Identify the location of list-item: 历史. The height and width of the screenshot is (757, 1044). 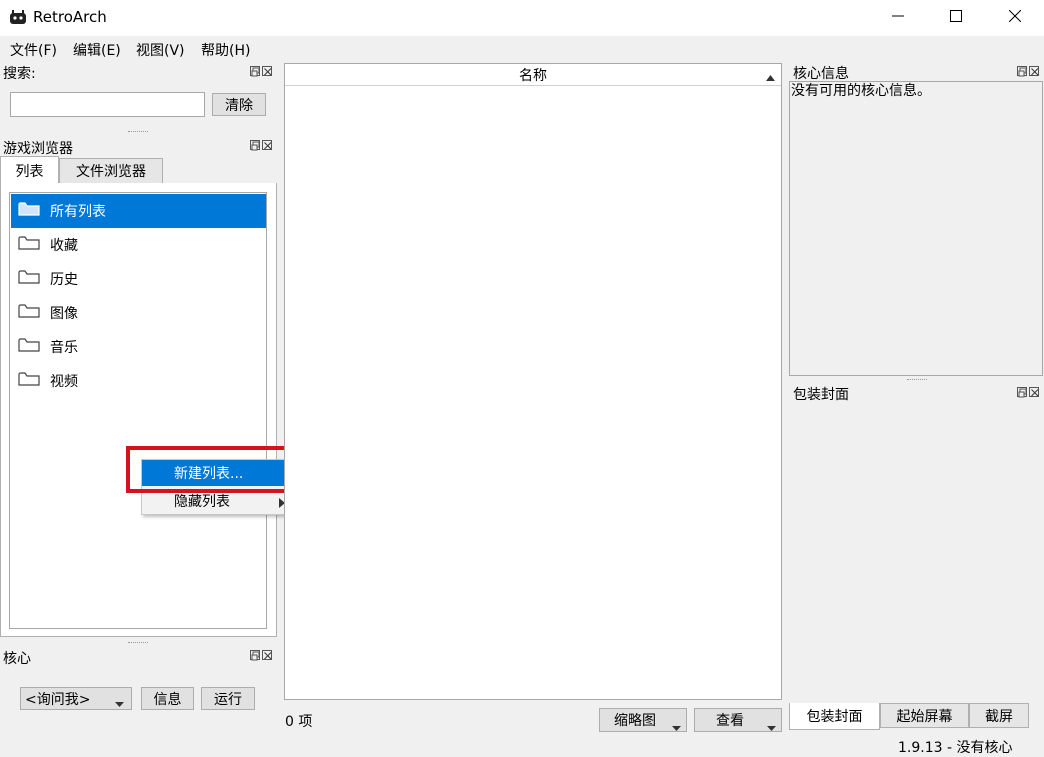
(138, 279).